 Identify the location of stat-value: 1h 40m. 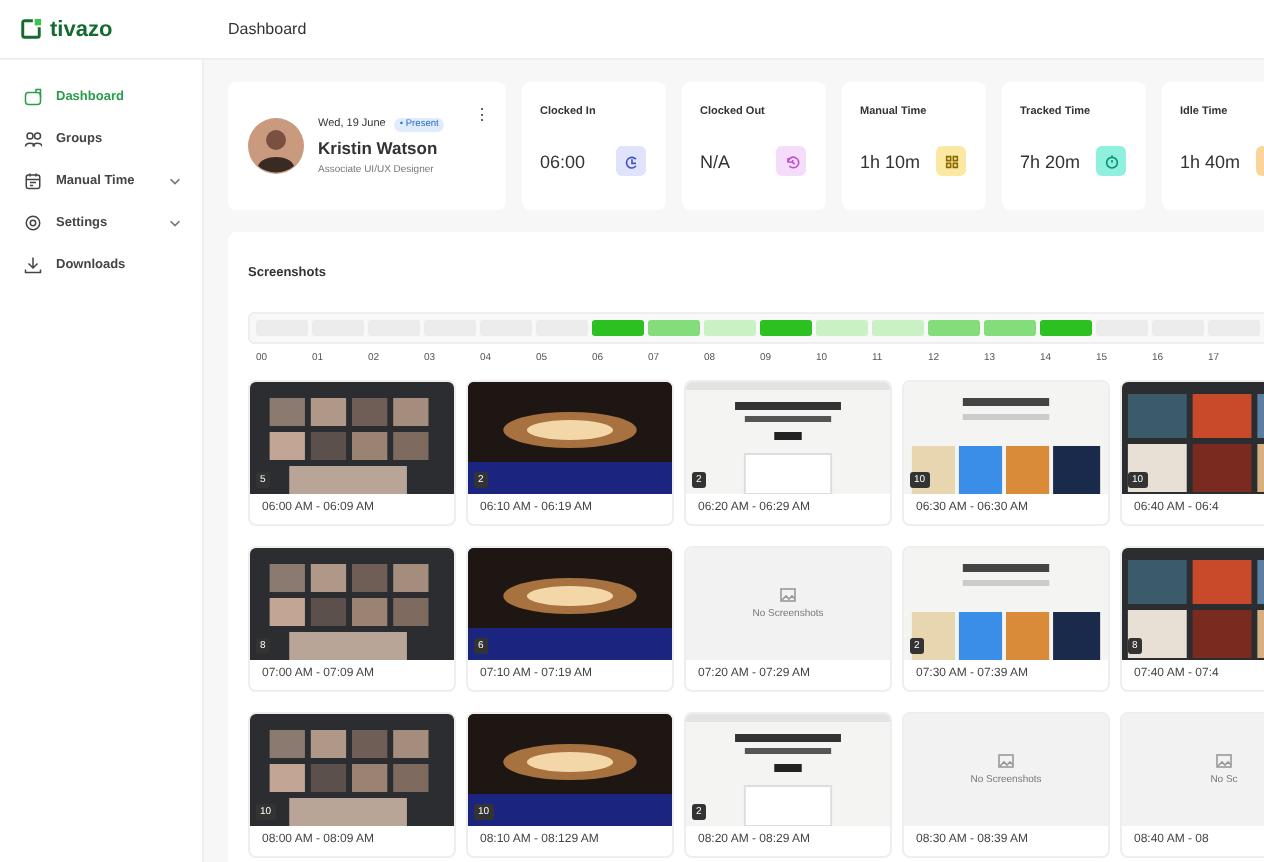
(1210, 161).